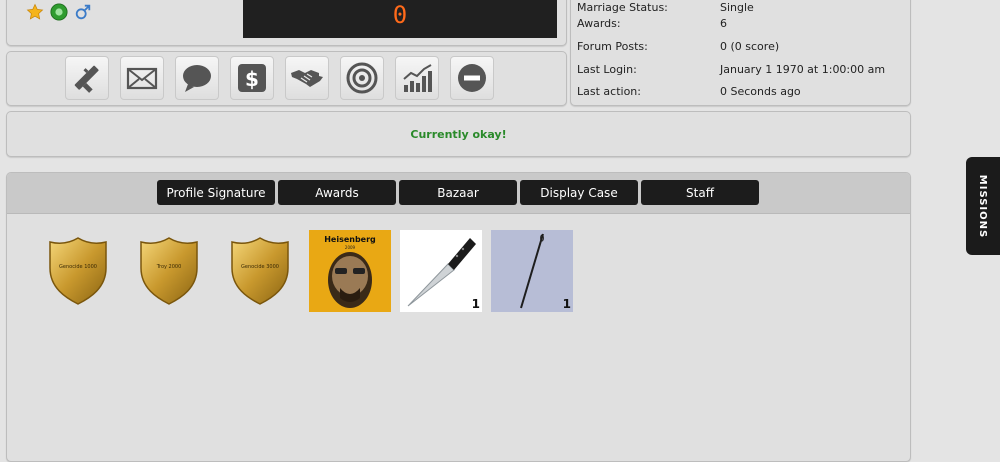 This screenshot has height=462, width=1000. I want to click on action-buttons-panel: $, so click(286, 78).